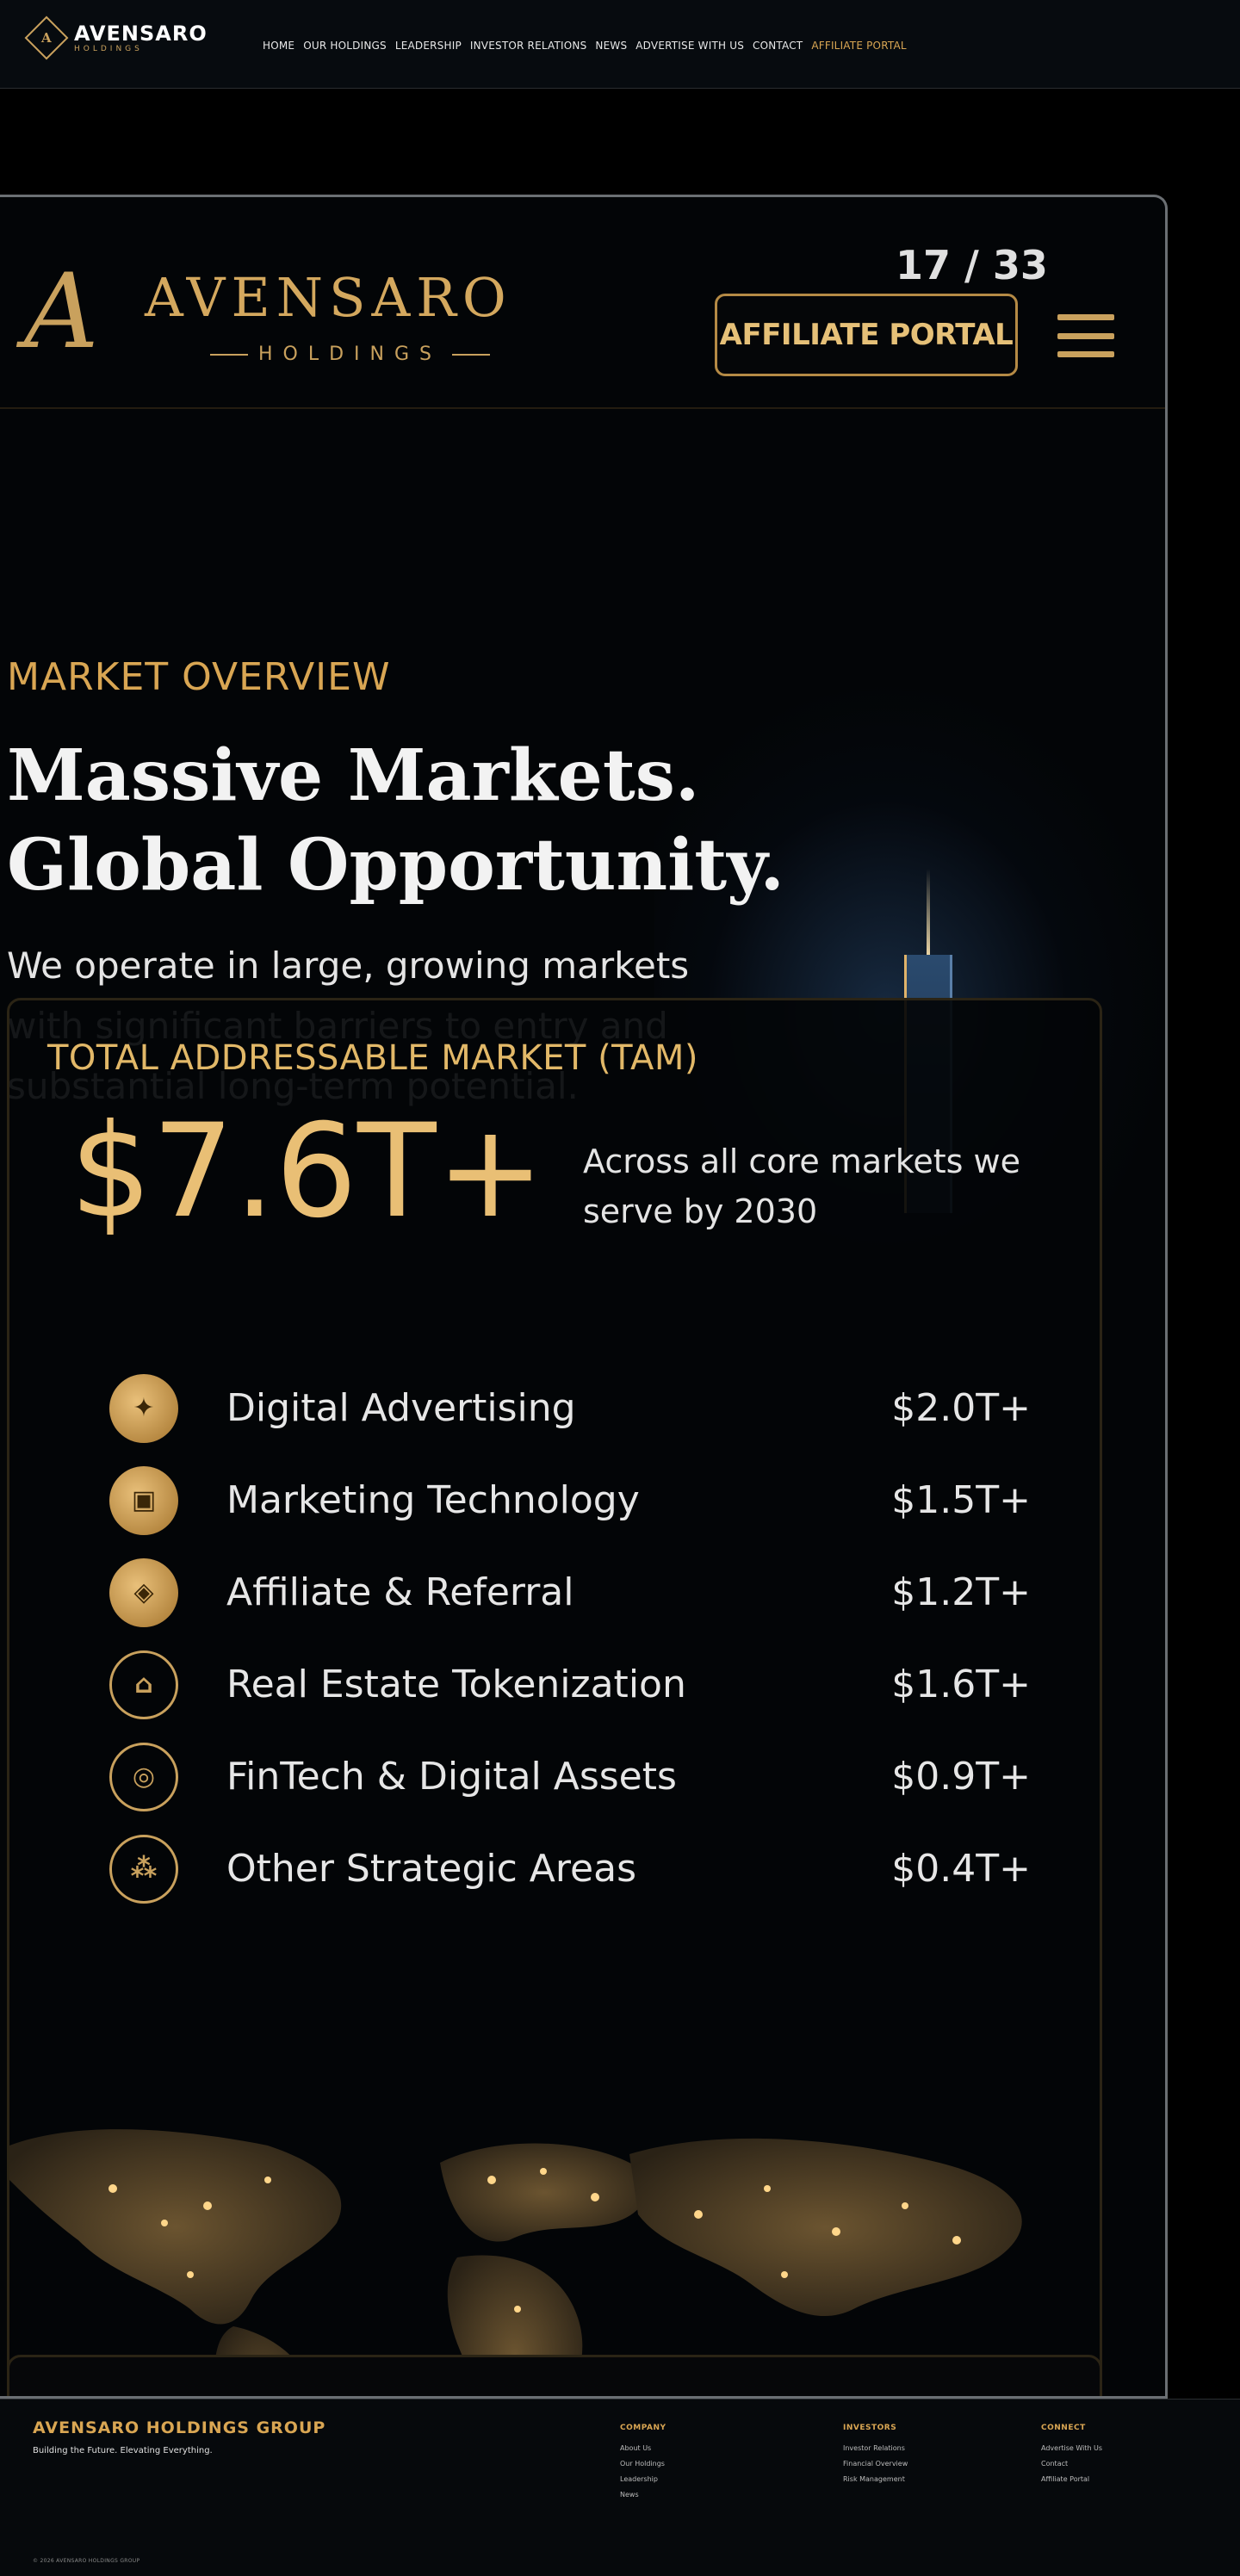  Describe the element at coordinates (1063, 2428) in the screenshot. I see `footer-column-title: CONNECT` at that location.